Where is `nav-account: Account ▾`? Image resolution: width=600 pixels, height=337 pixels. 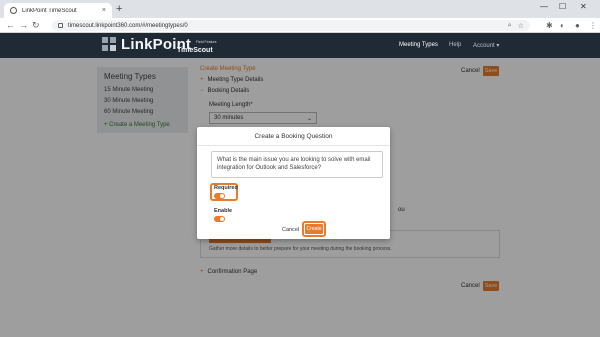
nav-account: Account ▾ is located at coordinates (486, 45).